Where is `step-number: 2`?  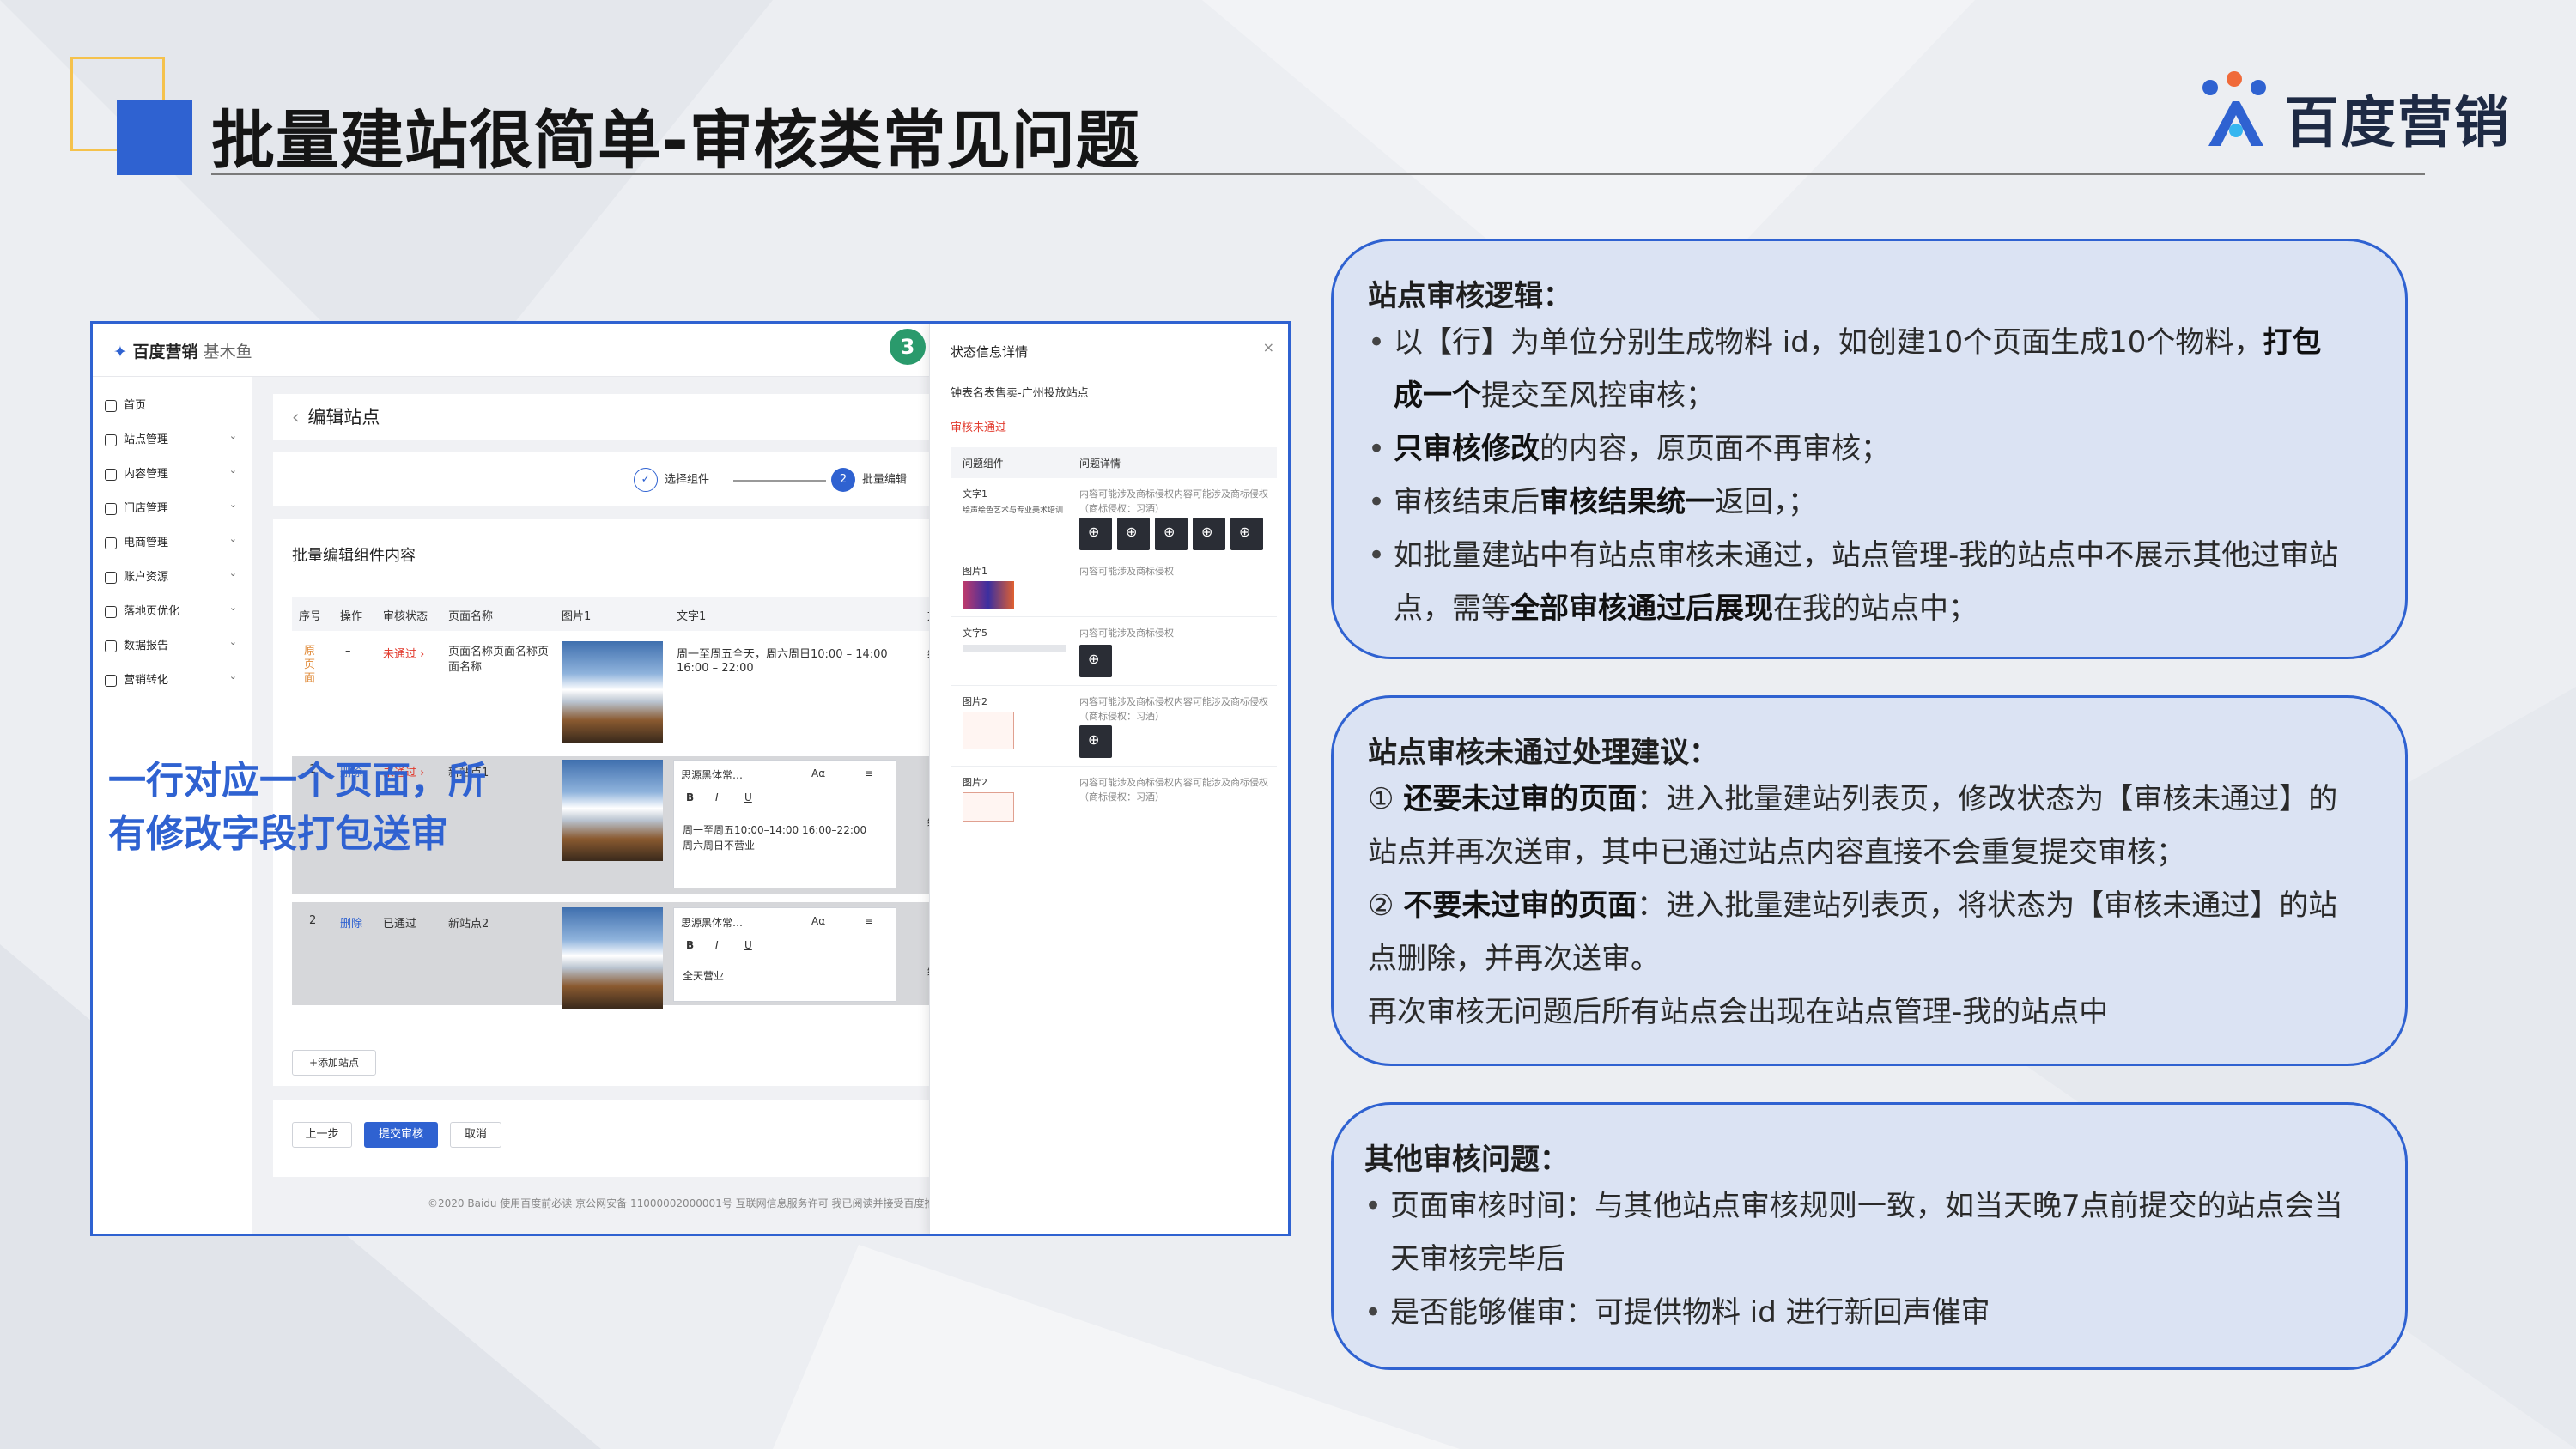
step-number: 2 is located at coordinates (843, 480).